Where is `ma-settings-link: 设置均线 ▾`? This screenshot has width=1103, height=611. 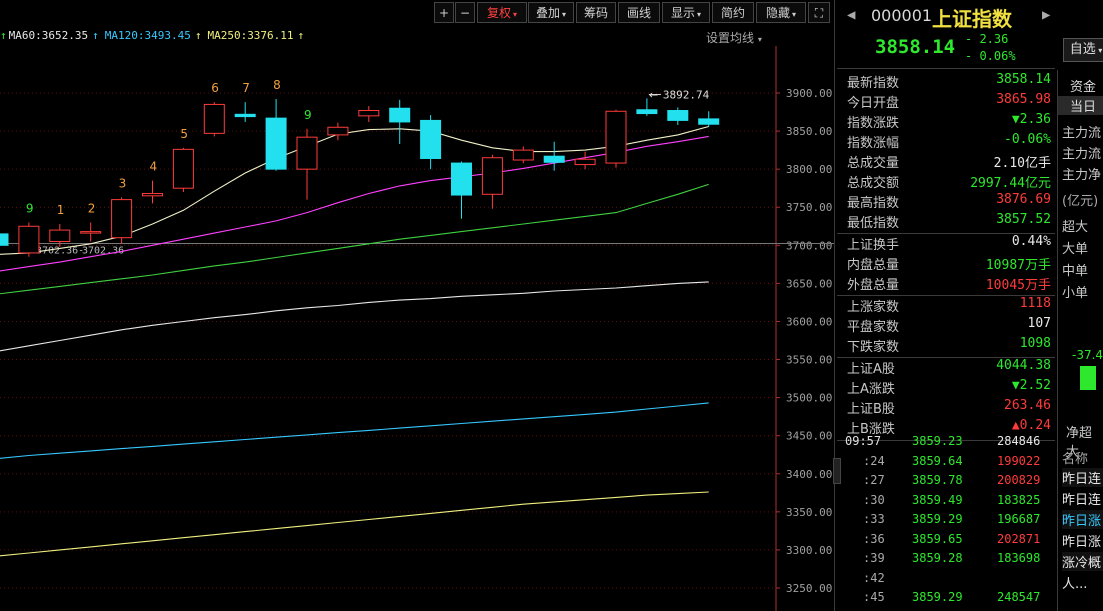
ma-settings-link: 设置均线 ▾ is located at coordinates (734, 37).